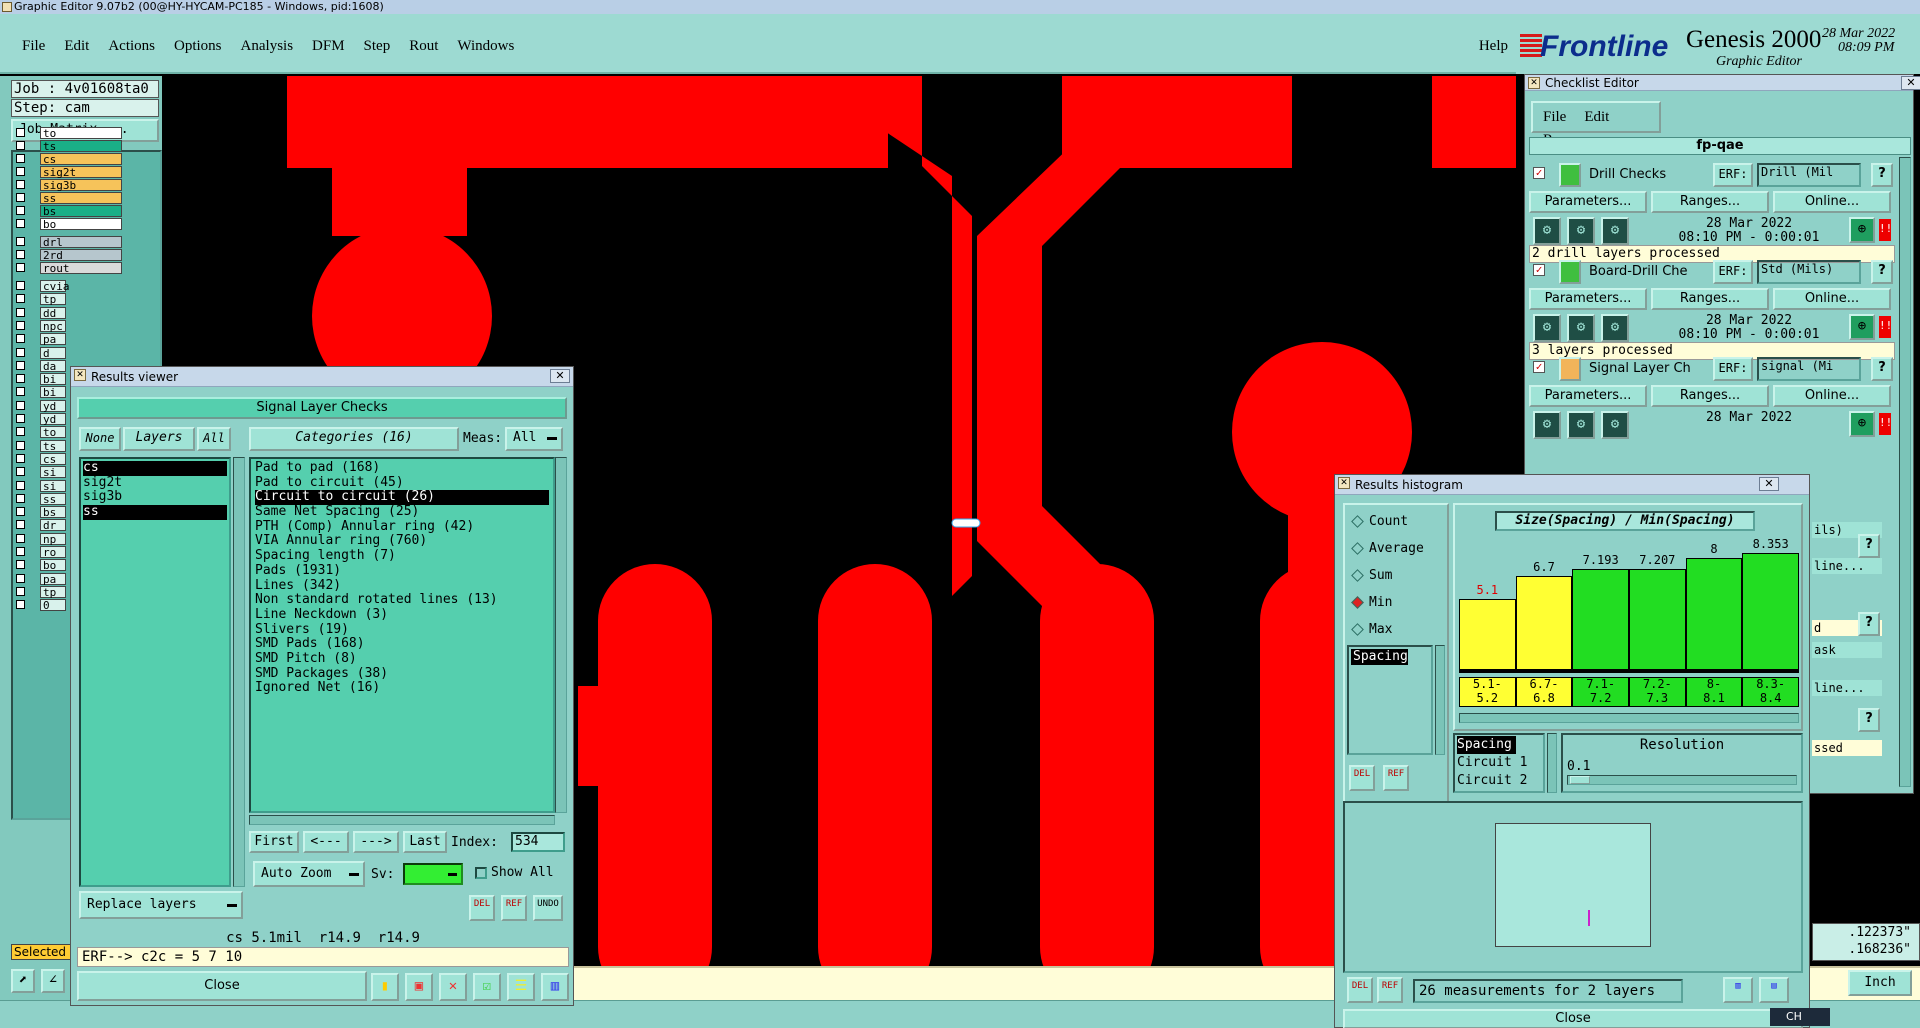 Image resolution: width=1920 pixels, height=1028 pixels. Describe the element at coordinates (161, 905) in the screenshot. I see `replace-layers-dropdown: Replace layers` at that location.